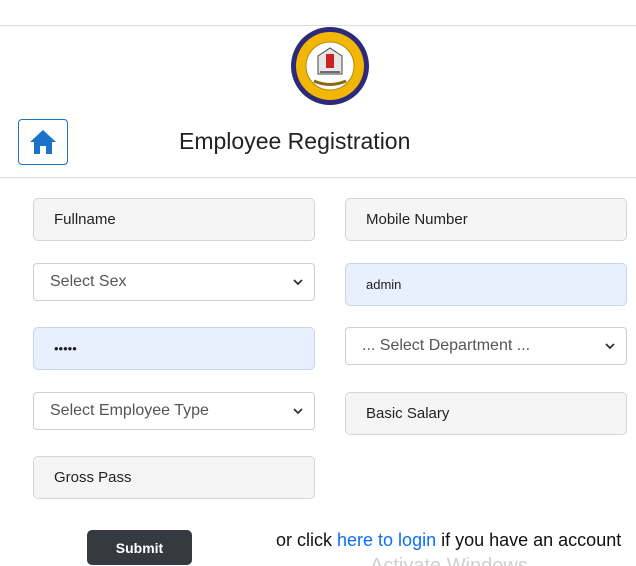 The height and width of the screenshot is (566, 636). What do you see at coordinates (174, 477) in the screenshot?
I see `gross-pass-input: Gross Pass` at bounding box center [174, 477].